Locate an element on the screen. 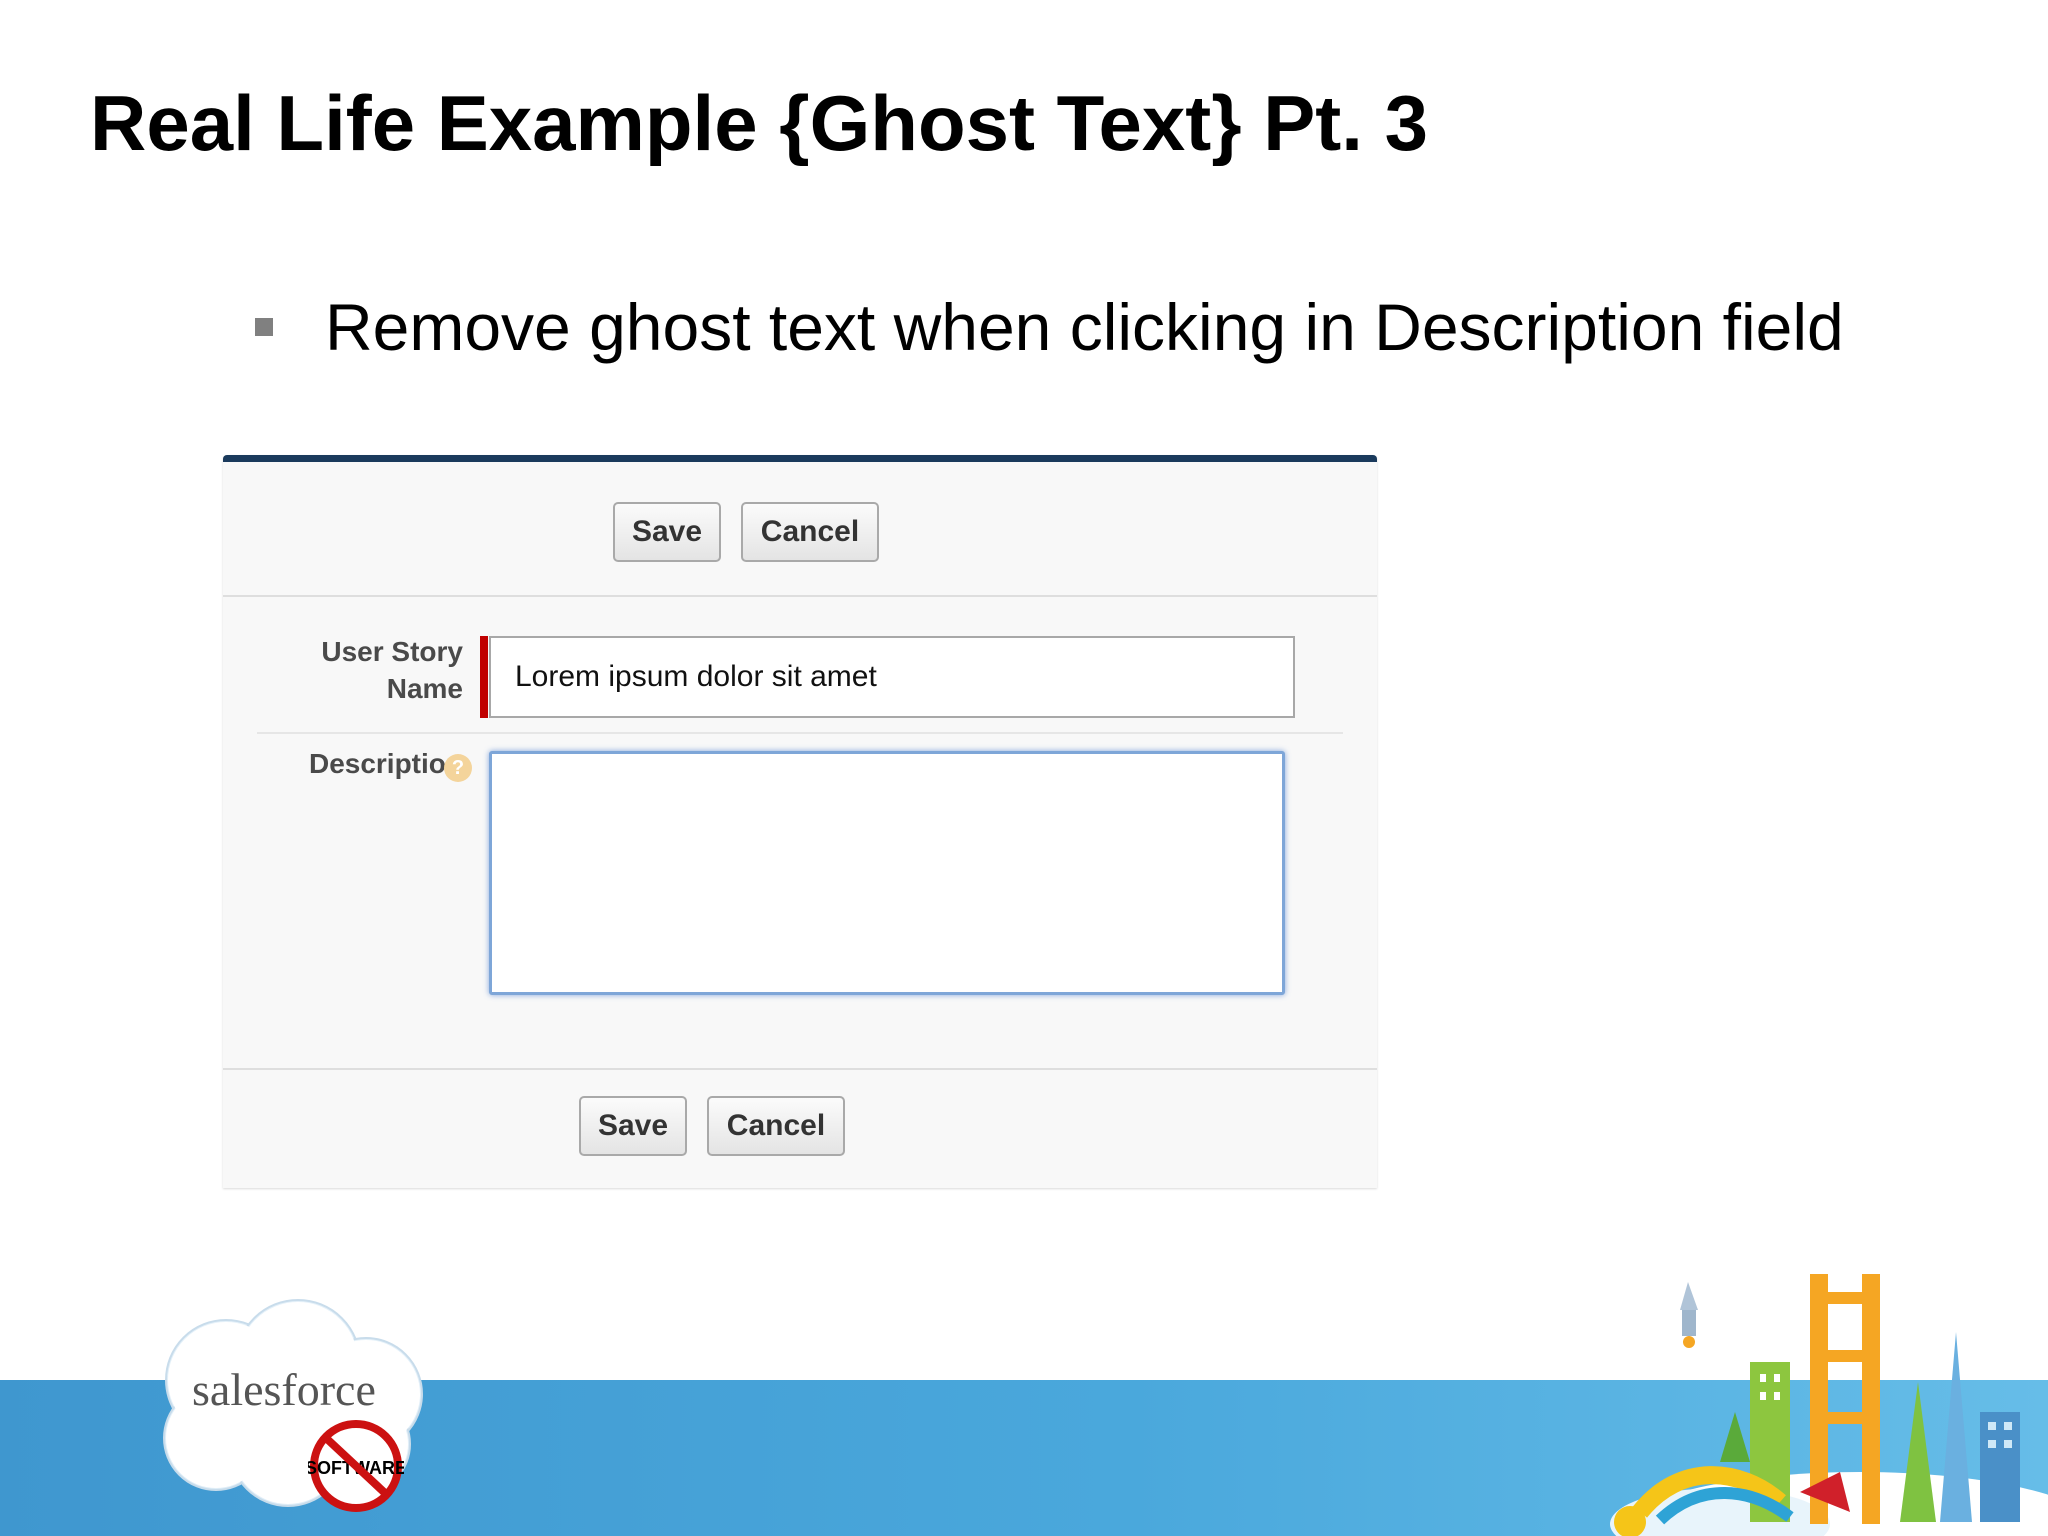 Image resolution: width=2048 pixels, height=1536 pixels. help-icon: ? is located at coordinates (458, 768).